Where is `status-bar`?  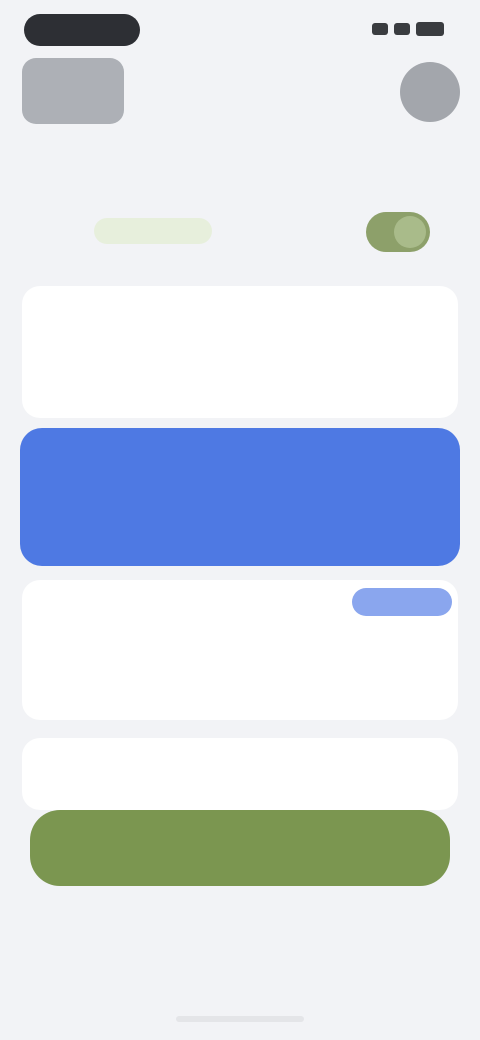 status-bar is located at coordinates (240, 29).